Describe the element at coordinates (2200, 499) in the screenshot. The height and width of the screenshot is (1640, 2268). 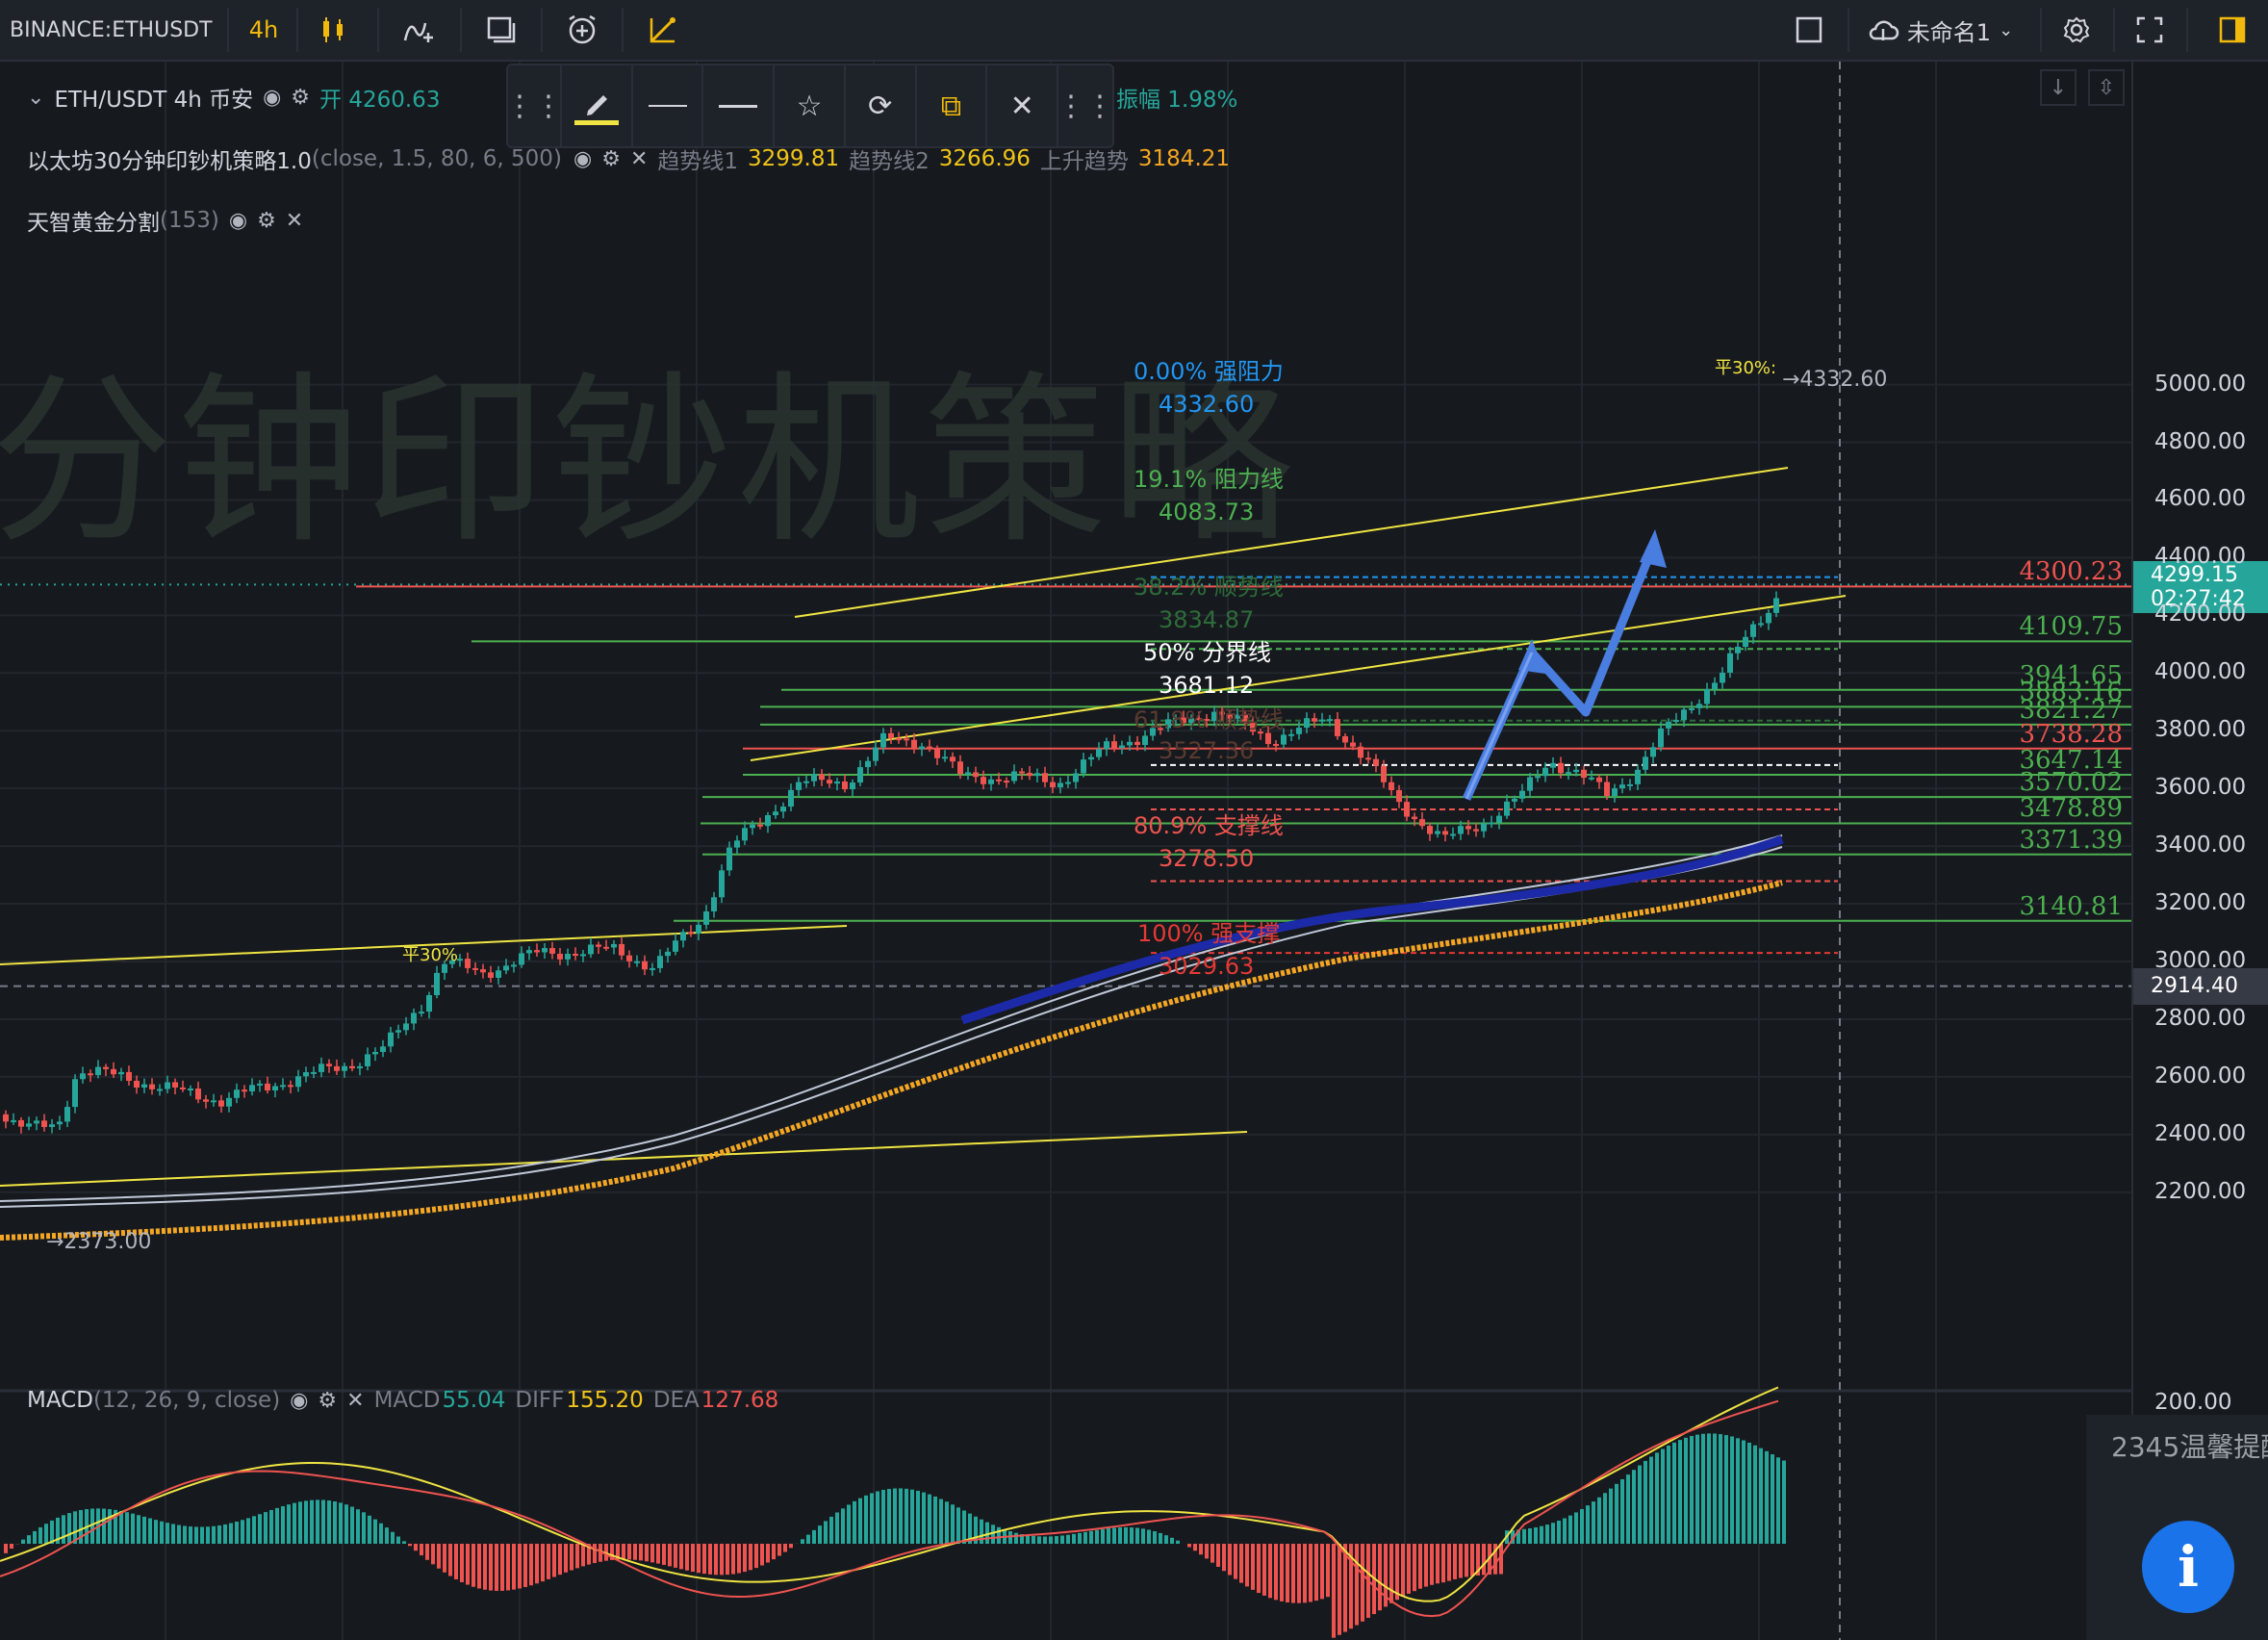
I see `axis-tick-label: 4600.00` at that location.